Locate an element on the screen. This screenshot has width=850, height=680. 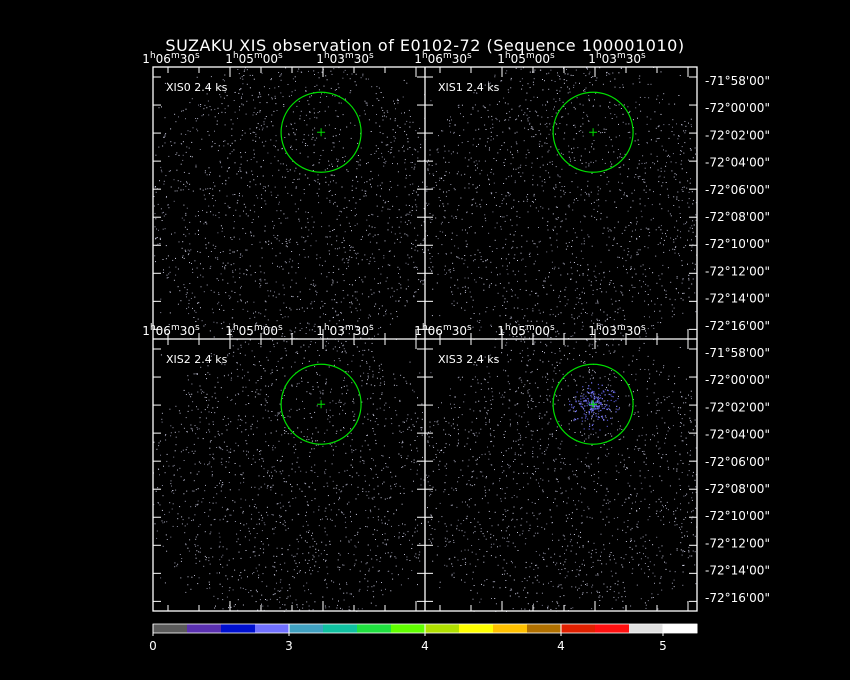
panel-label: XIS0 2.4 ks is located at coordinates (197, 87).